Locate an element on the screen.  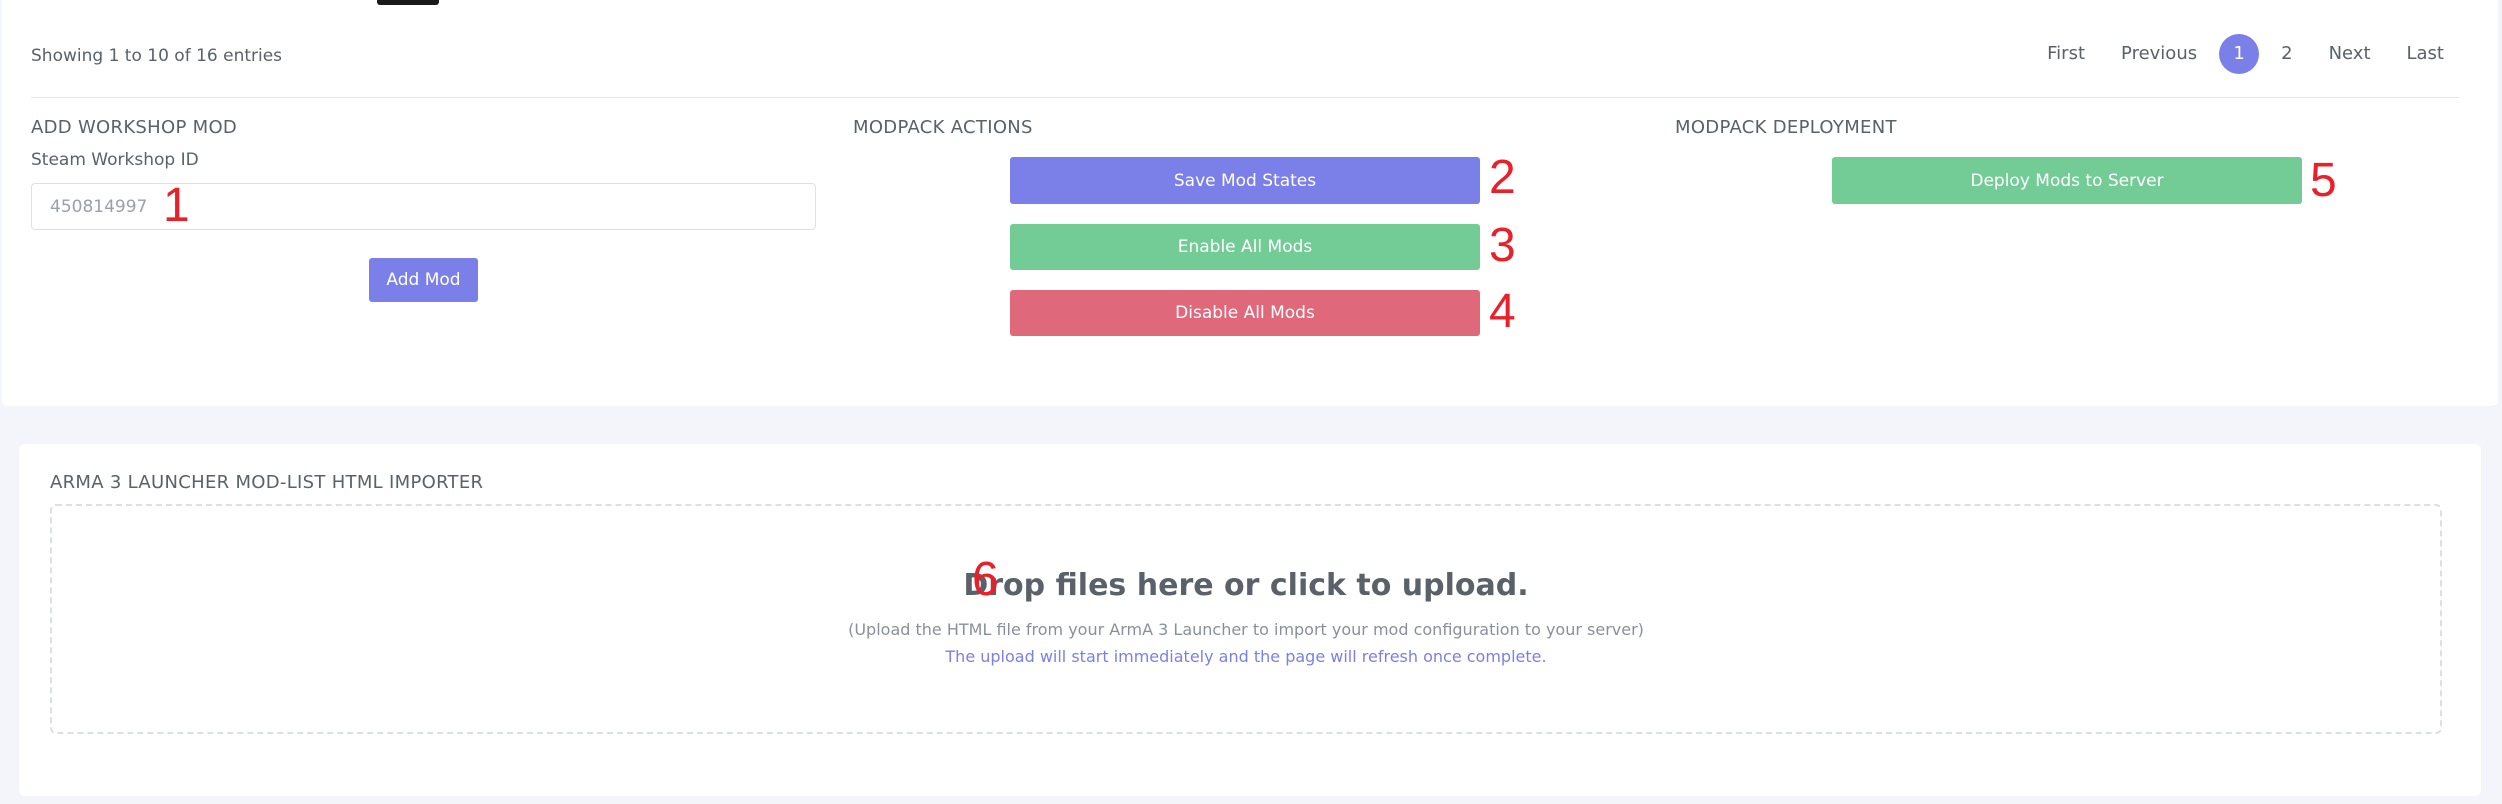
modpack-actions-title: MODPACK ACTIONS is located at coordinates (943, 127).